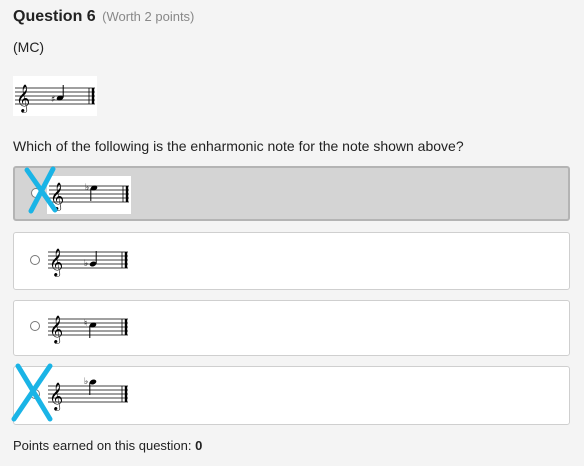 The height and width of the screenshot is (466, 584). I want to click on question-worth: (Worth 2 points), so click(148, 16).